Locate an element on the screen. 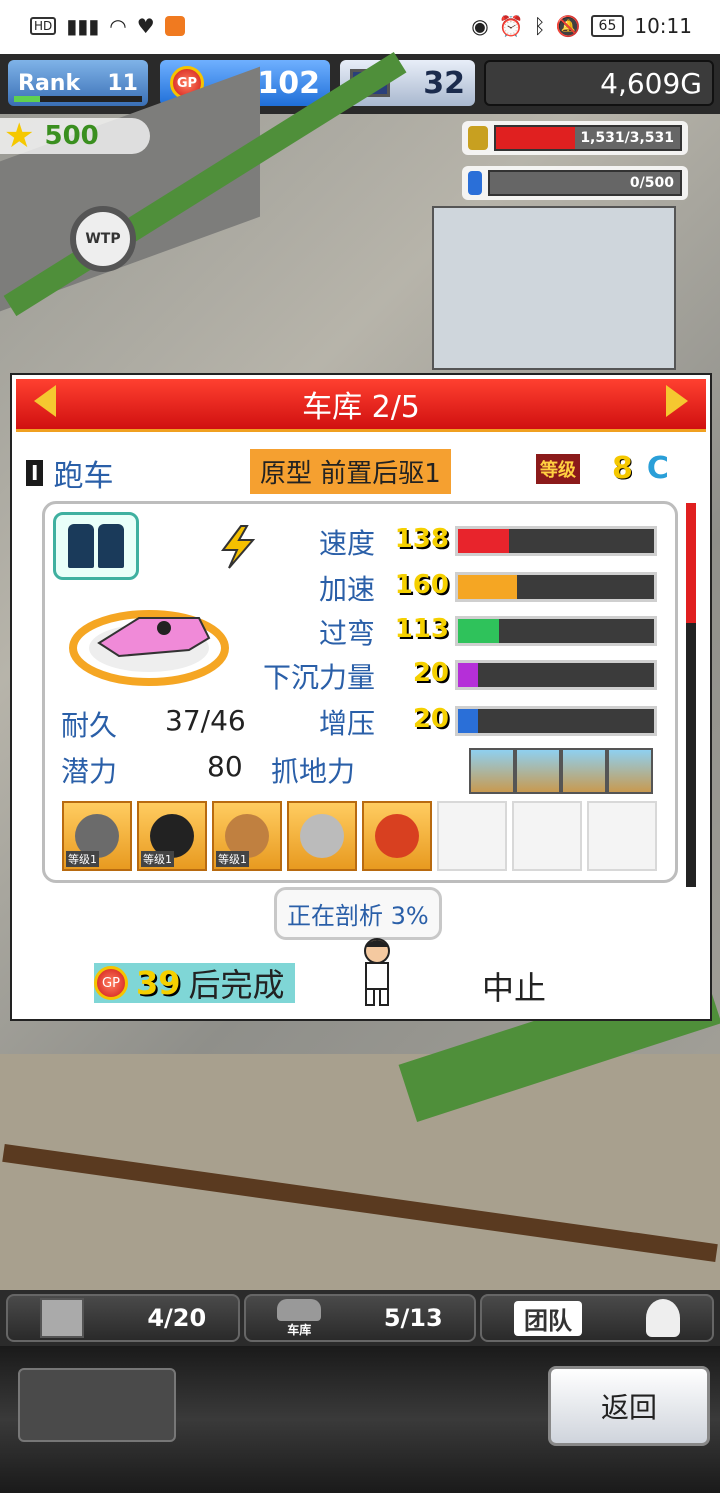 This screenshot has height=1493, width=720. storage-count: 4/20 is located at coordinates (177, 1318).